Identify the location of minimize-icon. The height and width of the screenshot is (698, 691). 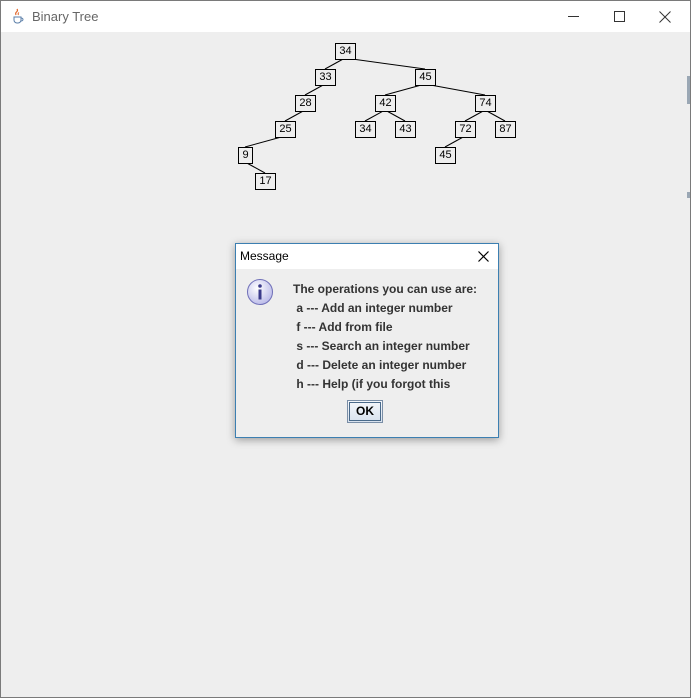
(573, 16).